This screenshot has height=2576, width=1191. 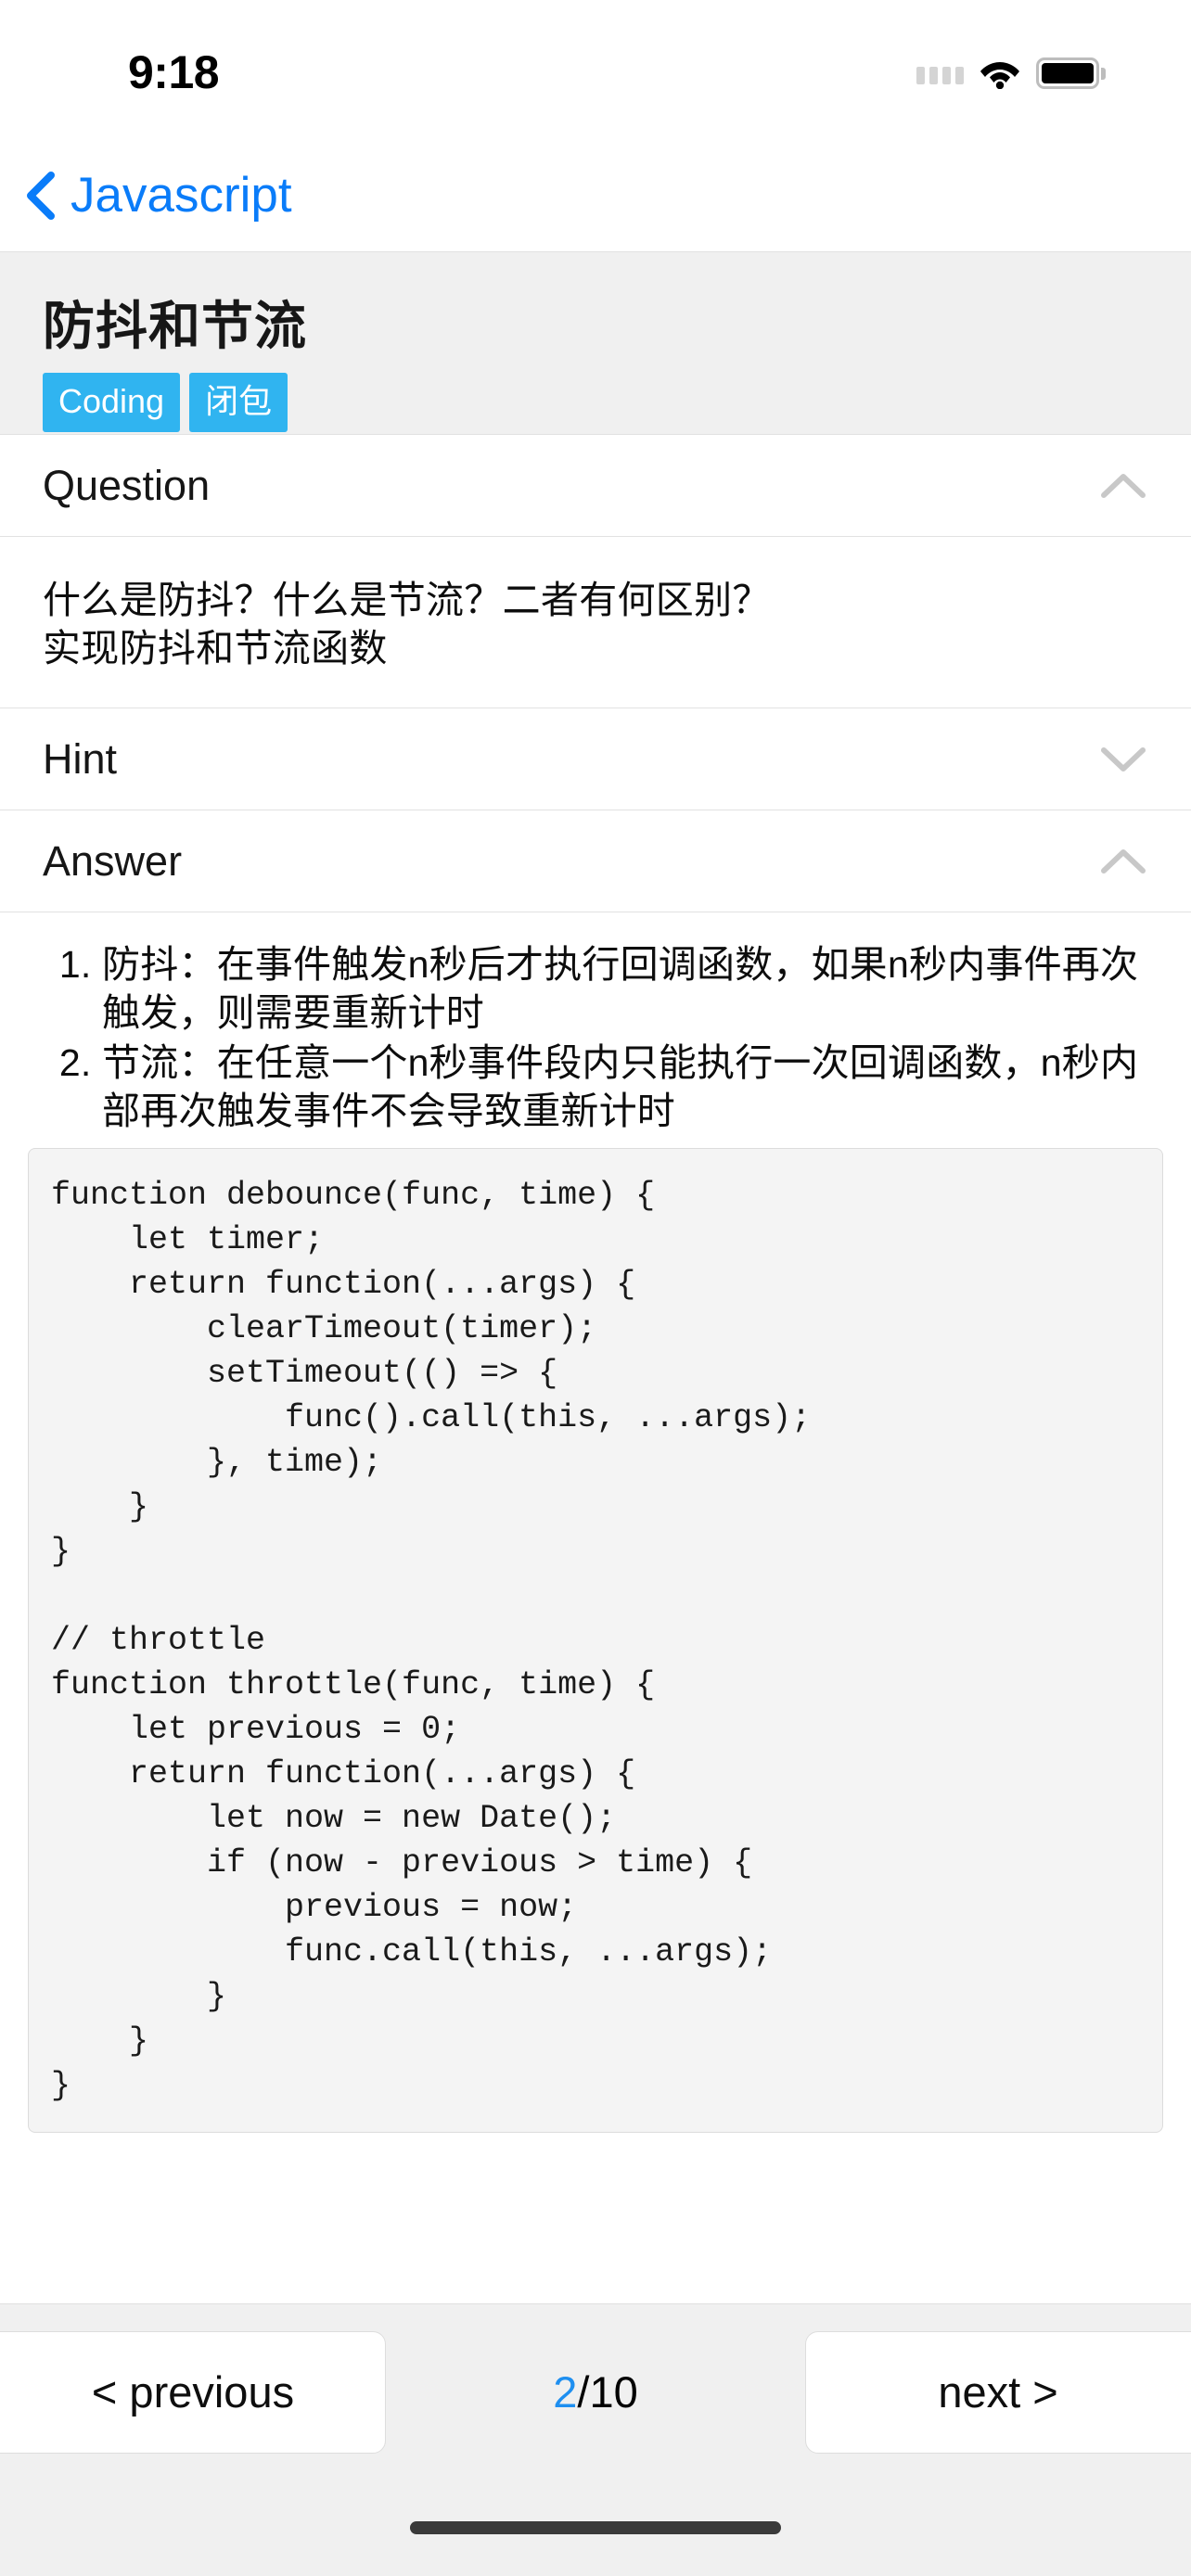 I want to click on status-bar-indicators, so click(x=1011, y=73).